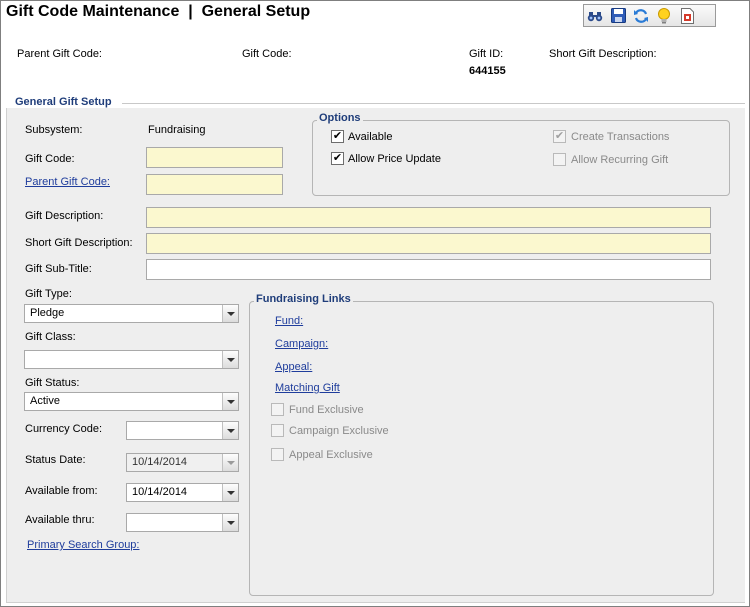 This screenshot has height=607, width=750. I want to click on primary-search-group-link: Primary Search Group:, so click(83, 545).